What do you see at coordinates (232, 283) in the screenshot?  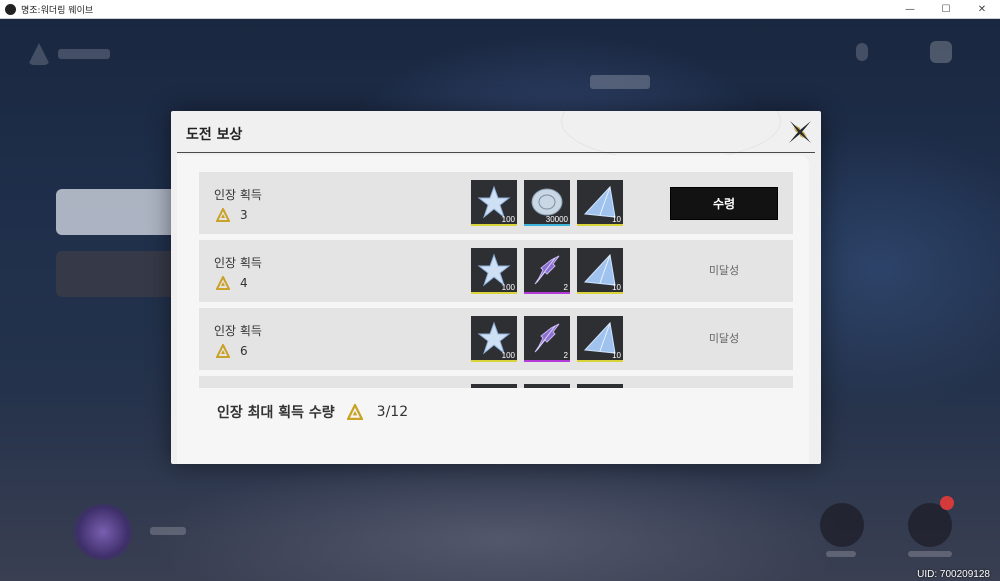 I see `seal-count: 4` at bounding box center [232, 283].